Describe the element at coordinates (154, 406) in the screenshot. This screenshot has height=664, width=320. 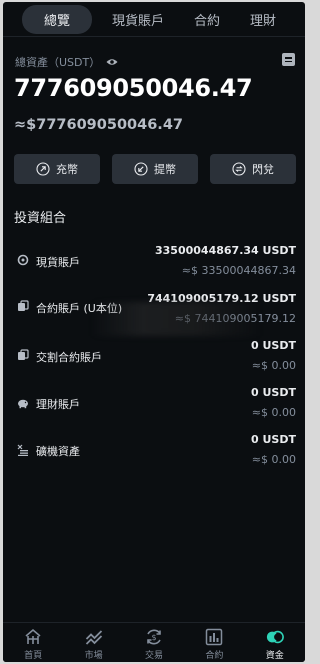
I see `account-row-earn: 理財賬戶 0 USDT ≈$ 0.00` at that location.